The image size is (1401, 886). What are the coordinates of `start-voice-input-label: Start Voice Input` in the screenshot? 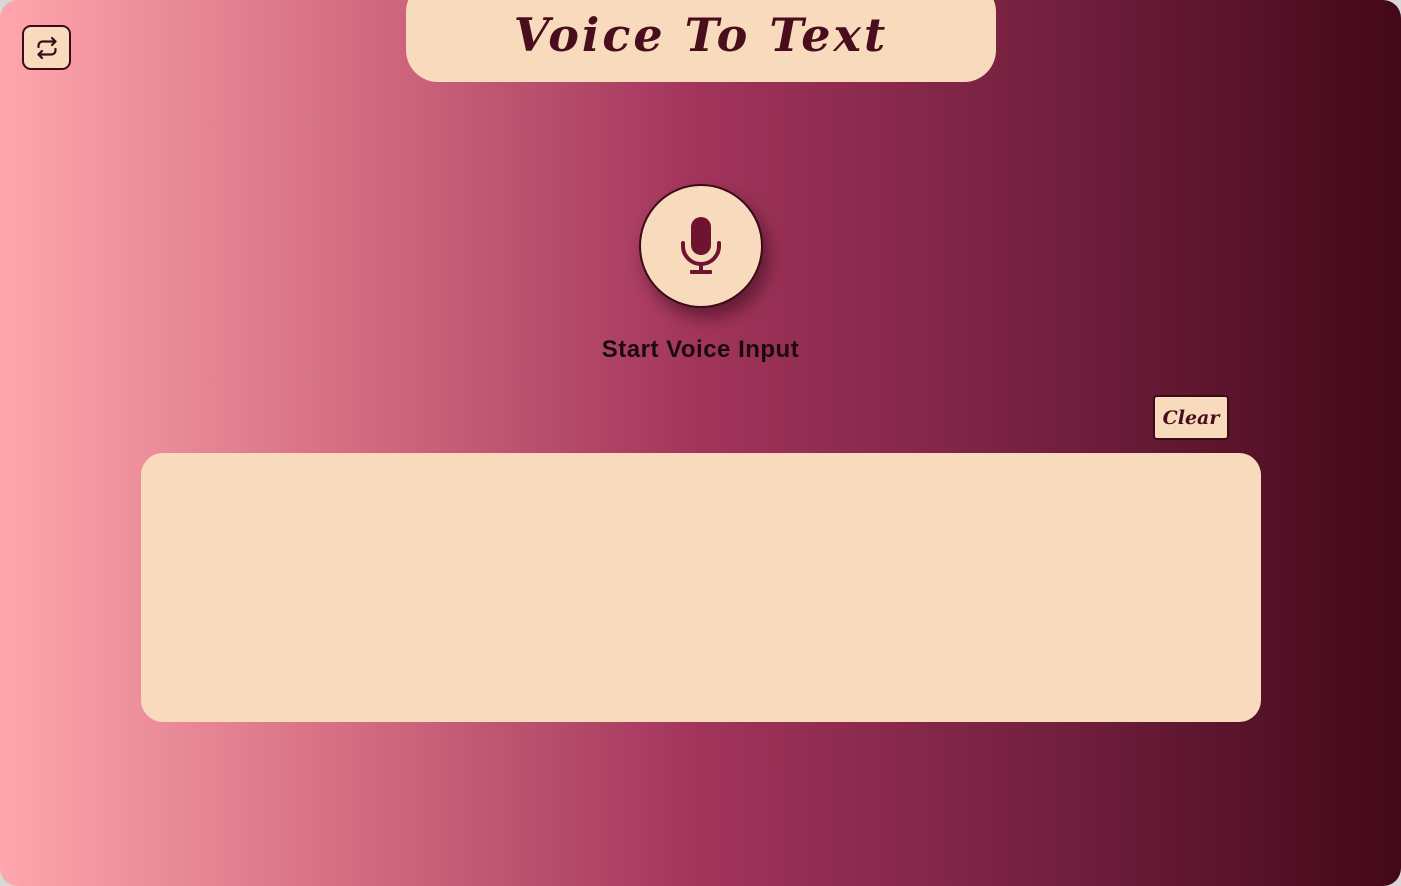 It's located at (700, 349).